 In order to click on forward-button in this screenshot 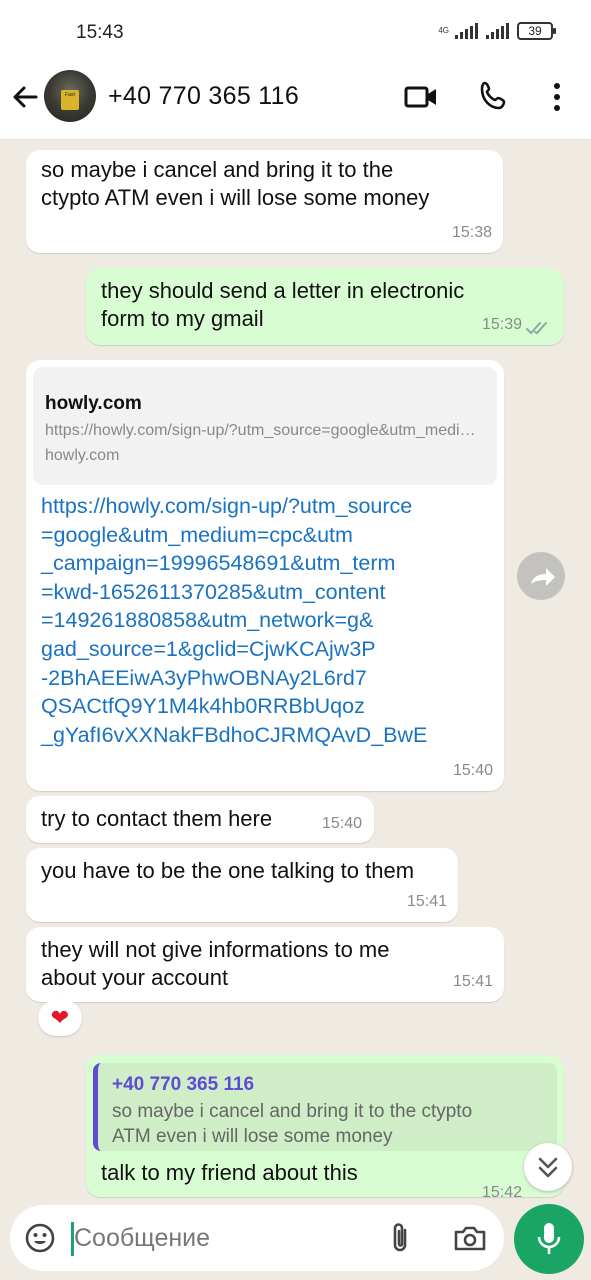, I will do `click(541, 576)`.